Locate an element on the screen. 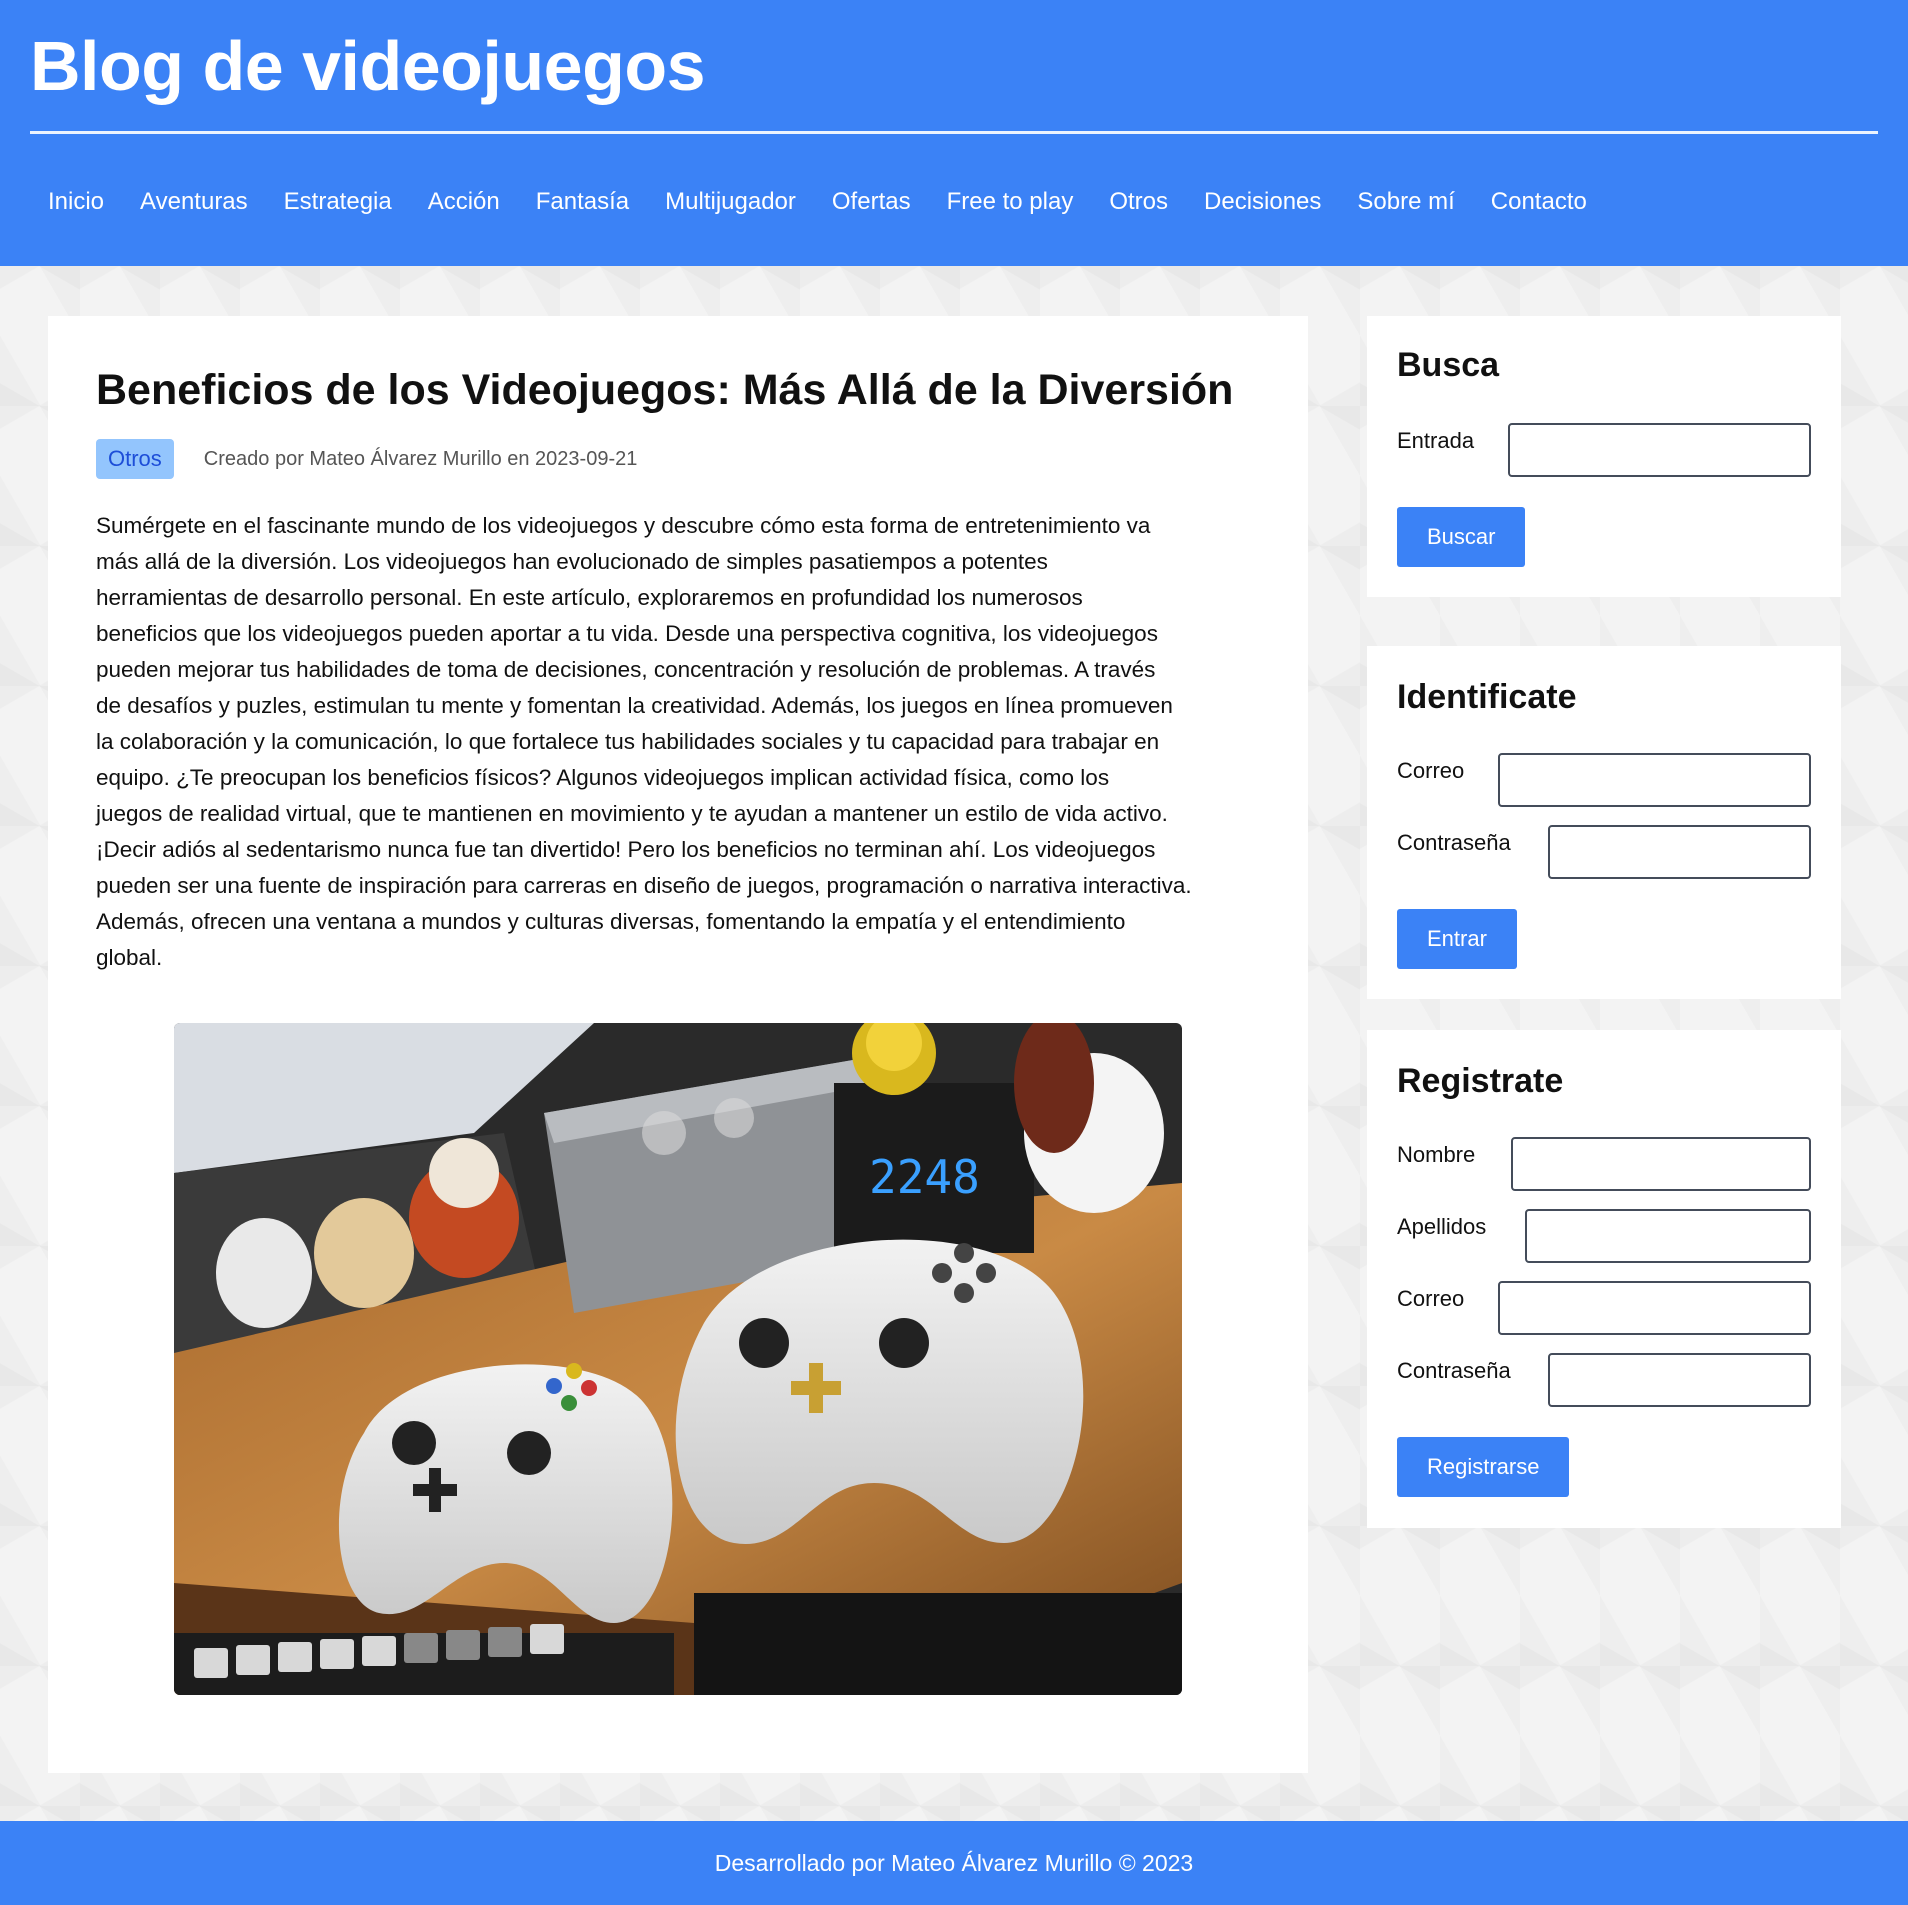 The height and width of the screenshot is (1905, 1908). search-button: Buscar is located at coordinates (1461, 537).